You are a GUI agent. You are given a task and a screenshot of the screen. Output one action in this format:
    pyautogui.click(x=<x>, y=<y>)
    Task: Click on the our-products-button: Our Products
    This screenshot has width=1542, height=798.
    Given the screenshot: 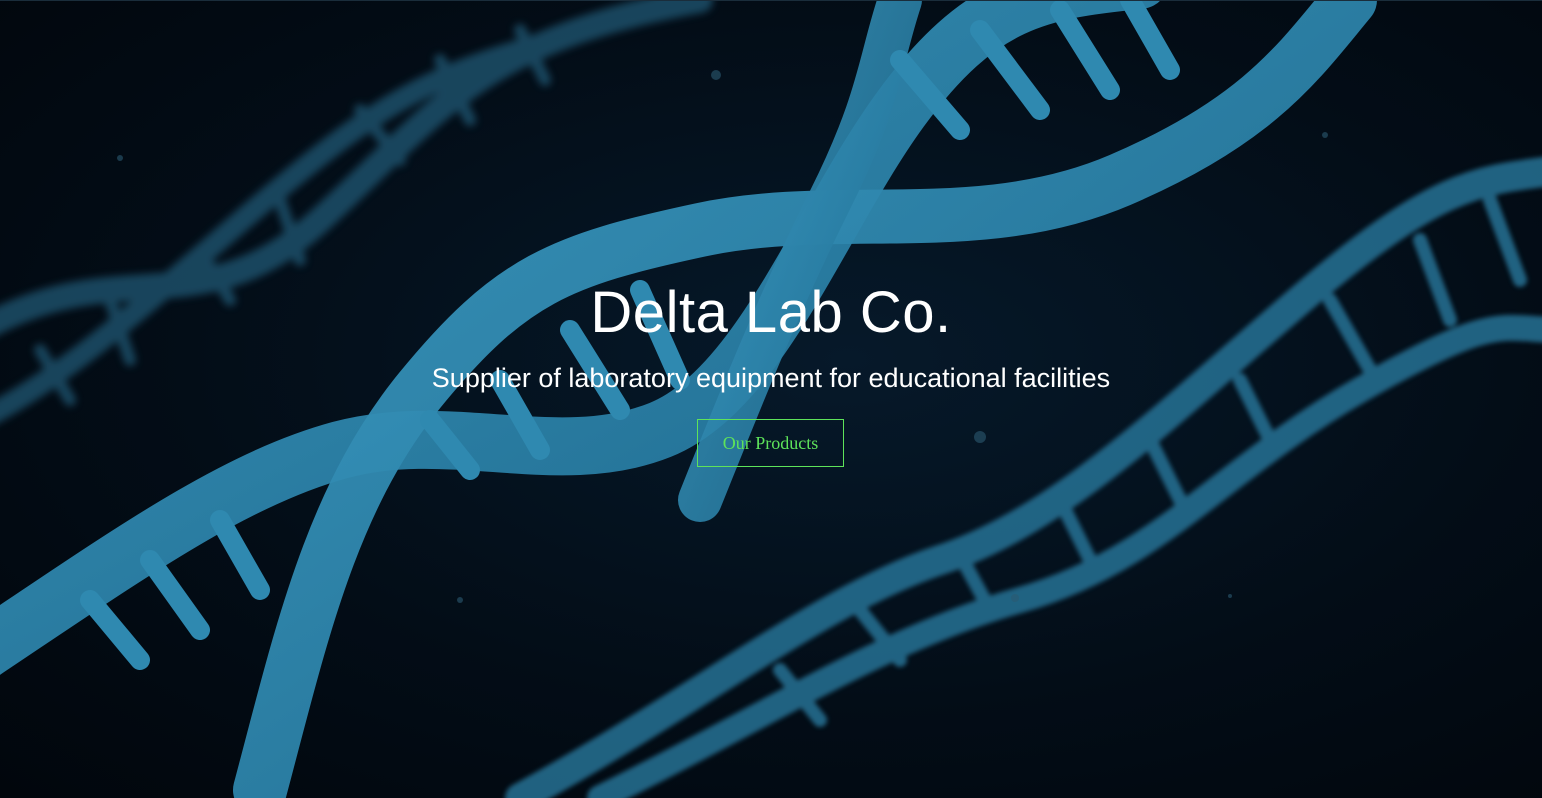 What is the action you would take?
    pyautogui.click(x=770, y=443)
    